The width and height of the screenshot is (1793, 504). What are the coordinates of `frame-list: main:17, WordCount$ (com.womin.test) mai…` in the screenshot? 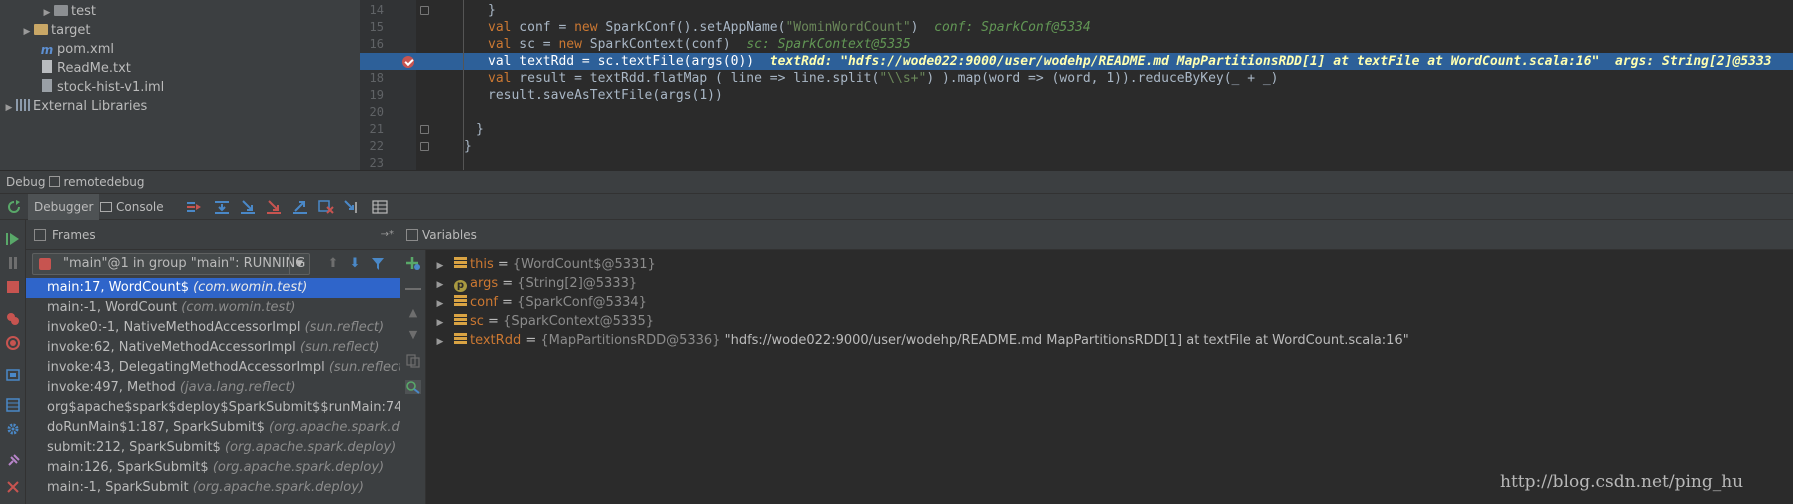 It's located at (213, 391).